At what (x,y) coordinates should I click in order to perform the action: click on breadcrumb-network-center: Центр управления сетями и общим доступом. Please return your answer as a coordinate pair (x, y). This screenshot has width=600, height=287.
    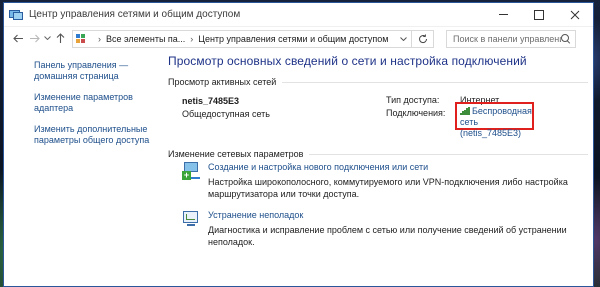
    Looking at the image, I should click on (293, 39).